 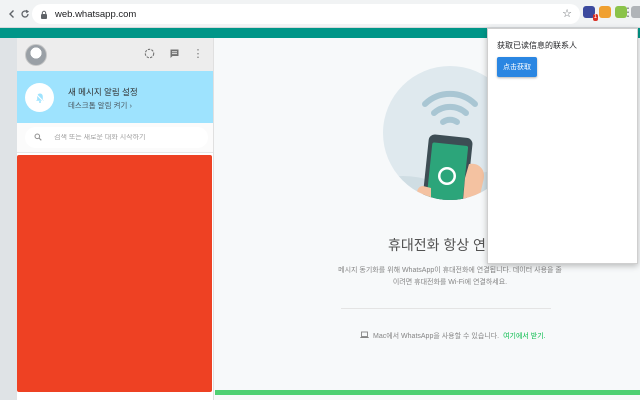 What do you see at coordinates (129, 137) in the screenshot?
I see `search-input` at bounding box center [129, 137].